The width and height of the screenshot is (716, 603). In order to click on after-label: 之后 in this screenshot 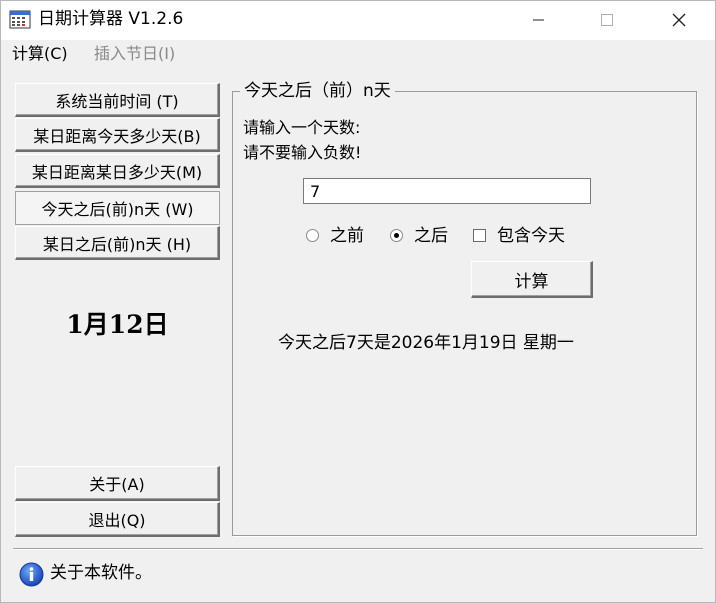, I will do `click(431, 236)`.